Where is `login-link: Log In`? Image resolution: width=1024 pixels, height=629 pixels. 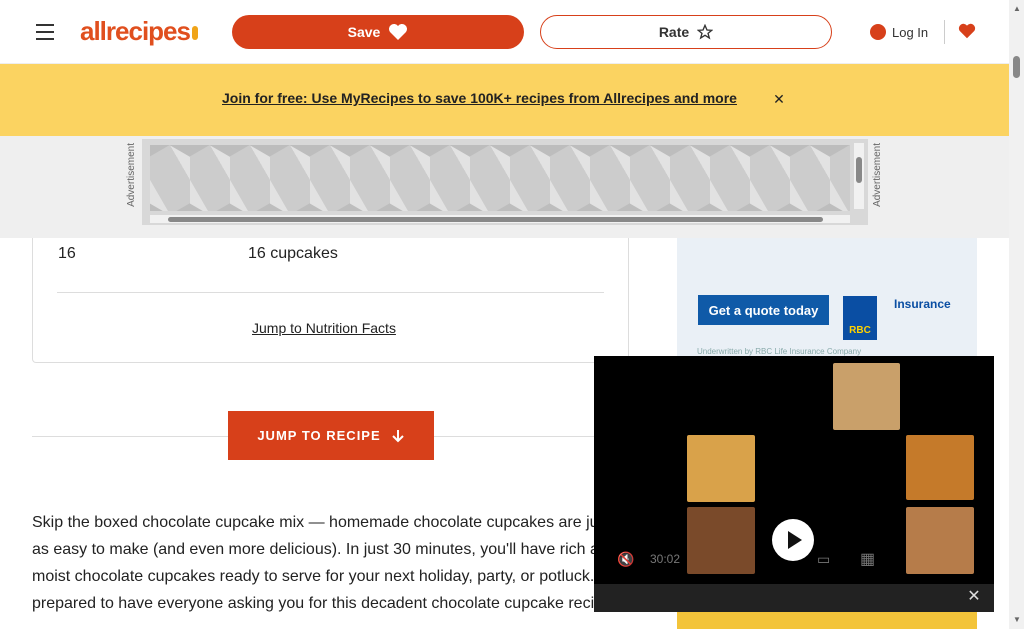 login-link: Log In is located at coordinates (899, 32).